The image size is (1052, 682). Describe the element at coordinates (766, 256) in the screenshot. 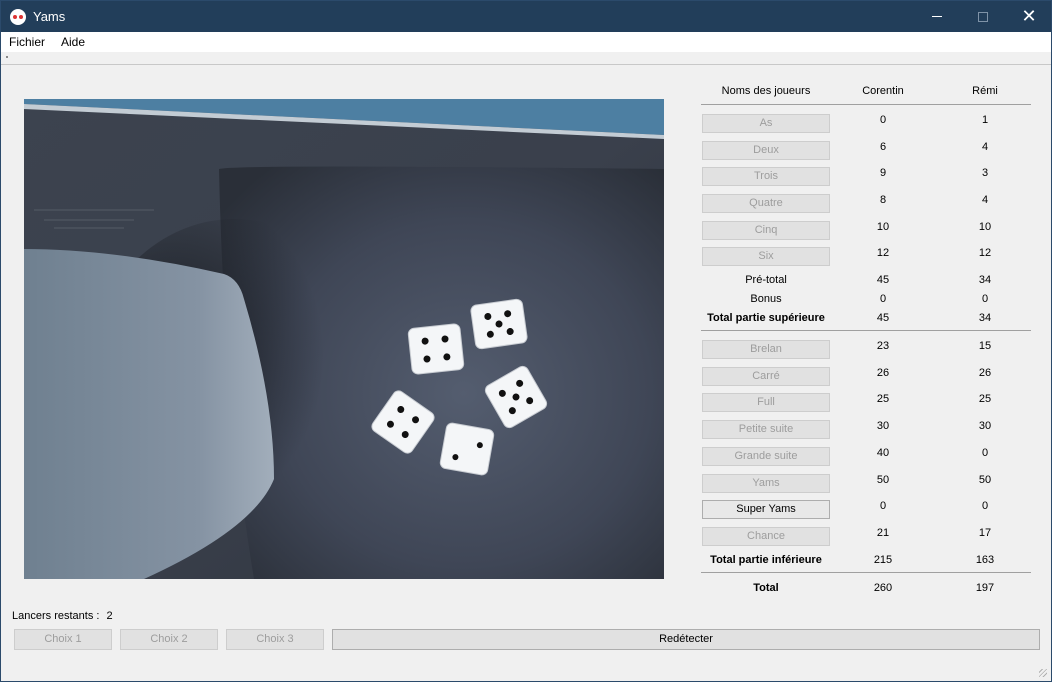

I see `category-six-button: Six` at that location.